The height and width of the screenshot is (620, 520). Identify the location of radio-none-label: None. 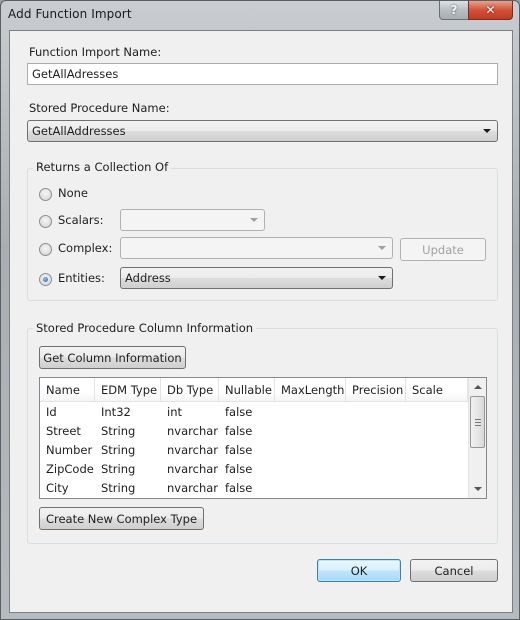
(73, 193).